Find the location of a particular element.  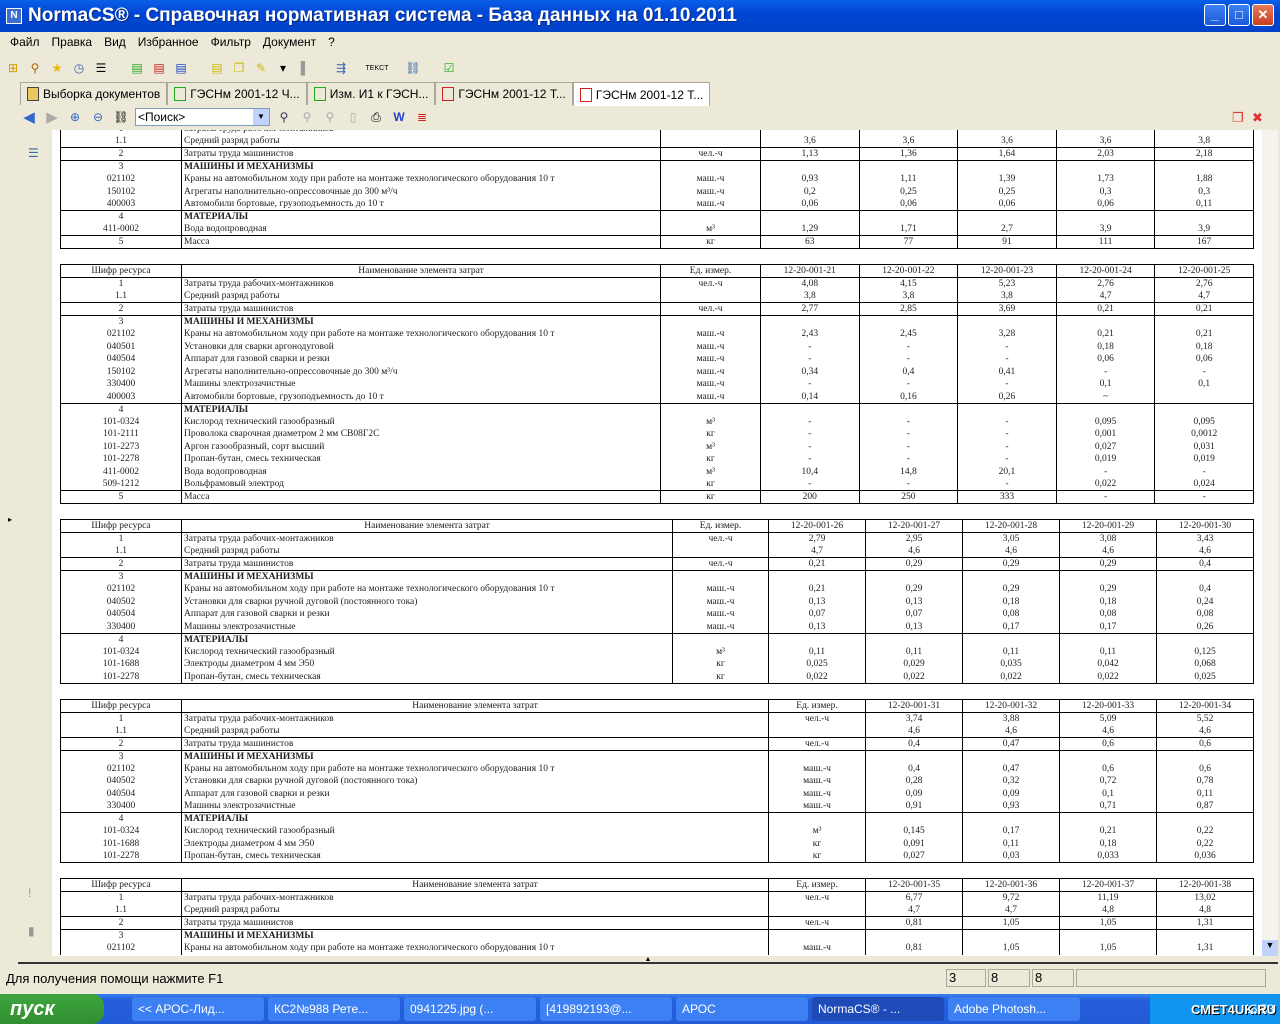

contents-icon: ☰ is located at coordinates (33, 153).